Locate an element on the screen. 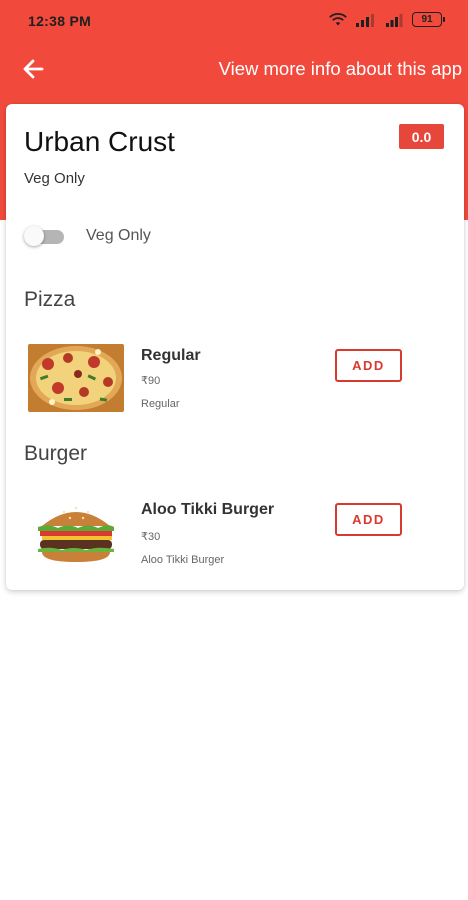 The width and height of the screenshot is (468, 900). section-title-burger: Burger is located at coordinates (56, 453).